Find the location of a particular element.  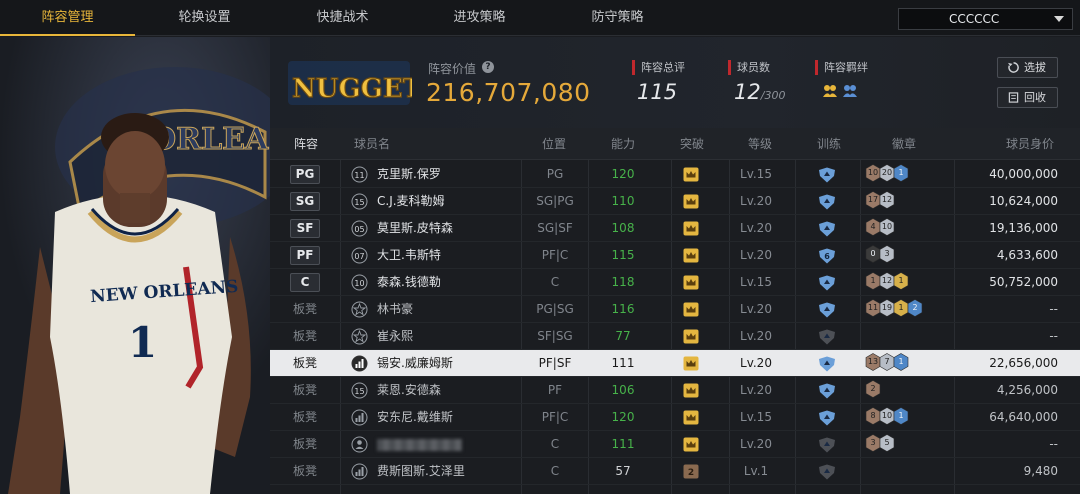

badge-icon: 3 is located at coordinates (887, 254).